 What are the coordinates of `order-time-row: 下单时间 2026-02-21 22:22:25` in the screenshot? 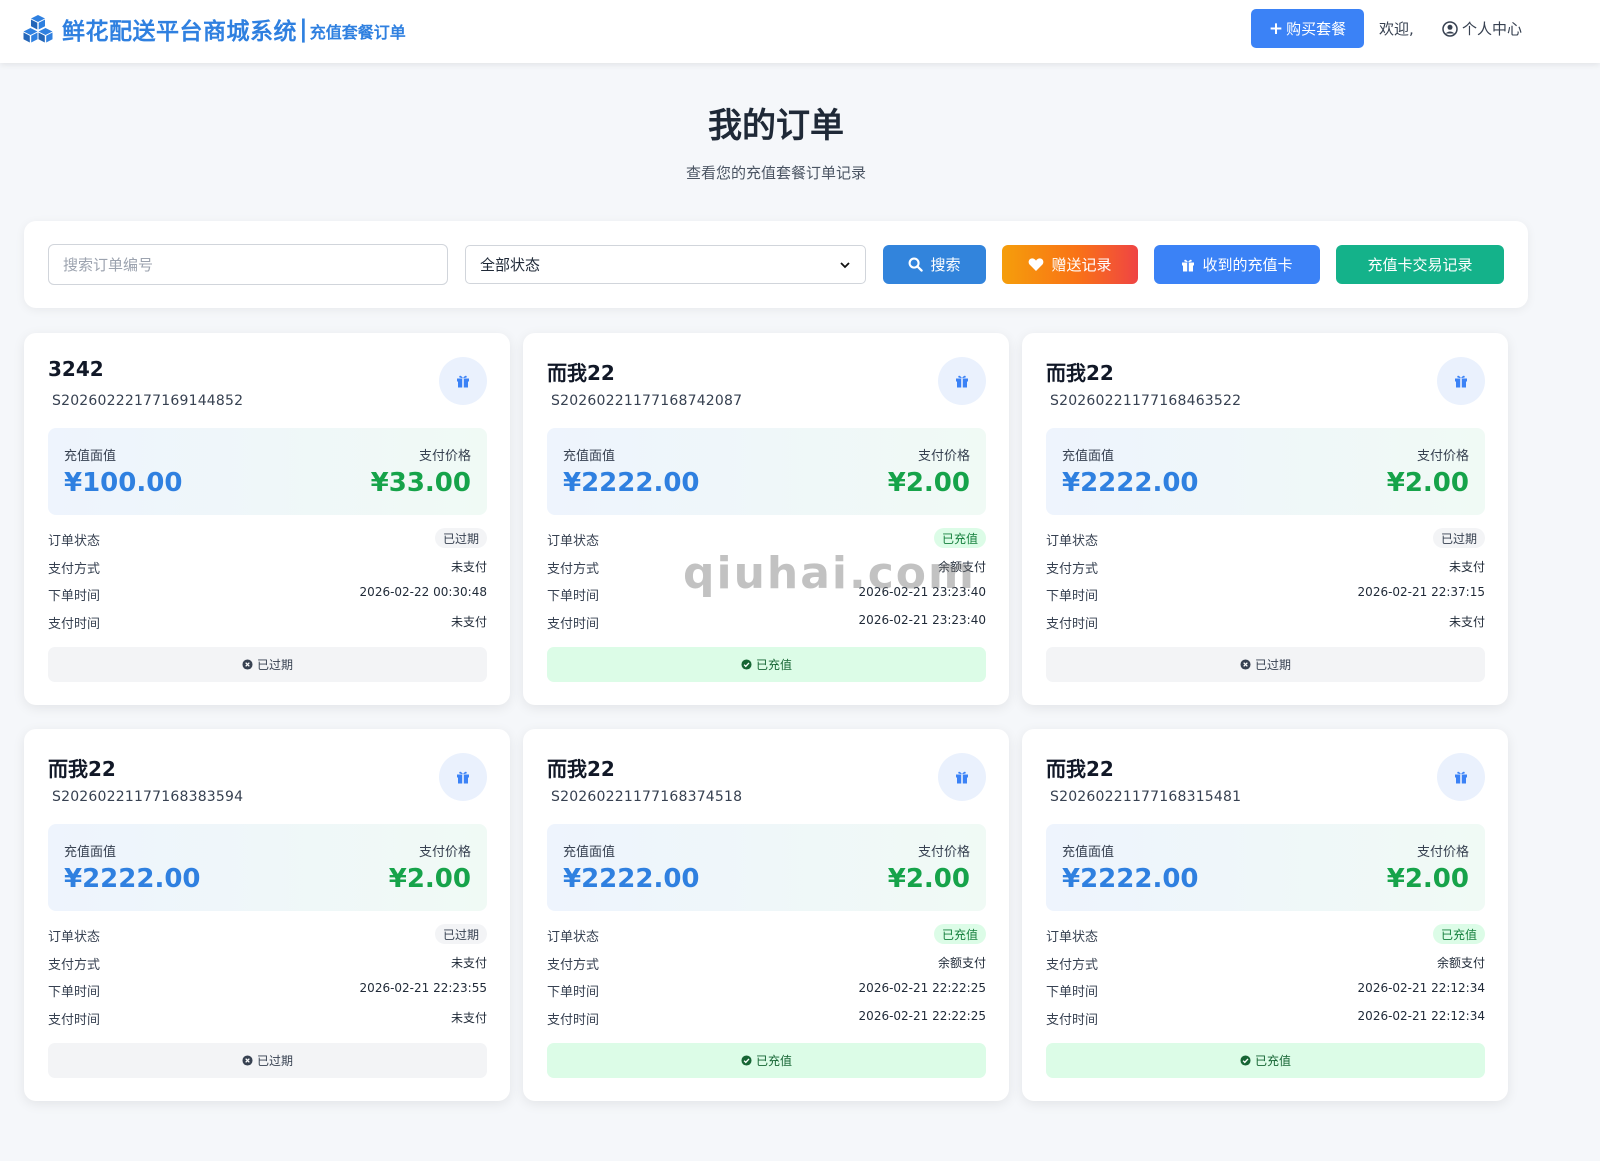 It's located at (766, 991).